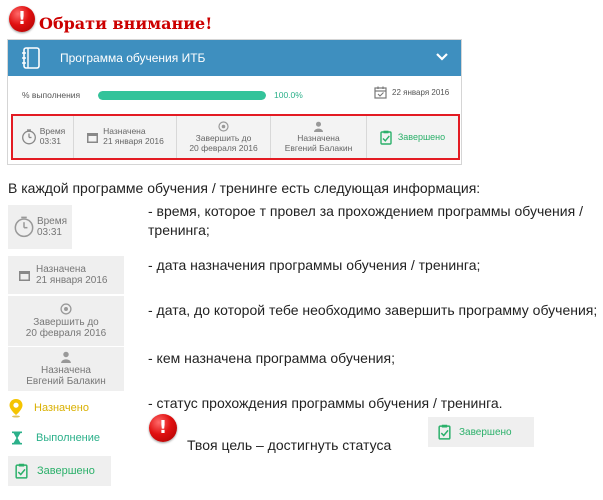 The image size is (603, 500). I want to click on status-in-progress: Выполнение, so click(54, 438).